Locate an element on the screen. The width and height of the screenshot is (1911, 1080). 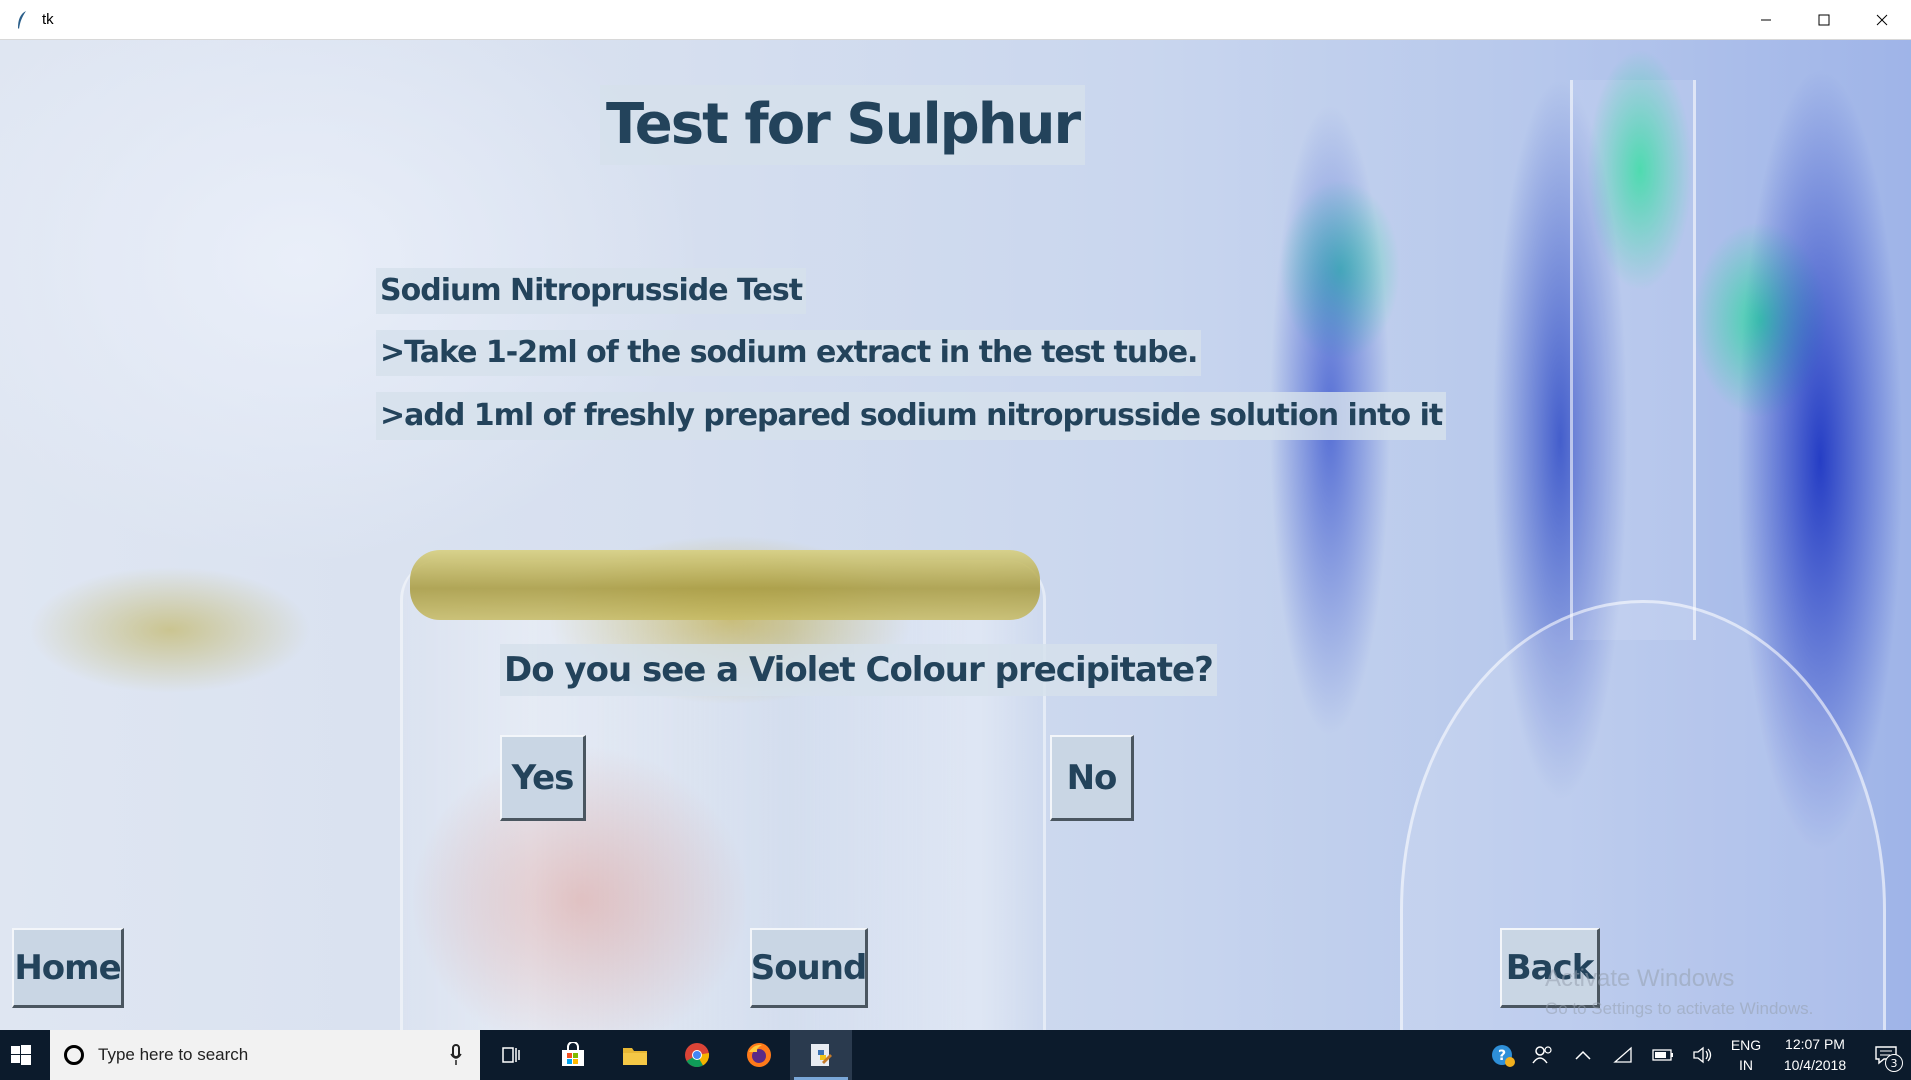
minimize-icon is located at coordinates (1766, 19).